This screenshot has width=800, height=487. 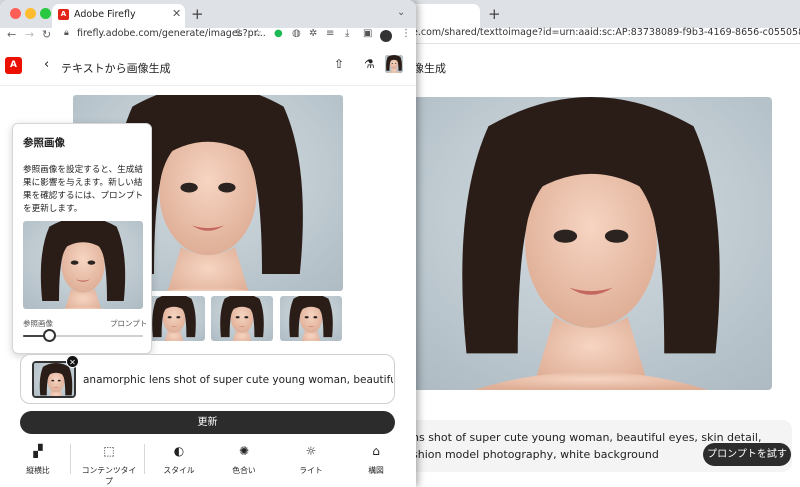 What do you see at coordinates (13, 65) in the screenshot?
I see `adobe-logo-icon: A` at bounding box center [13, 65].